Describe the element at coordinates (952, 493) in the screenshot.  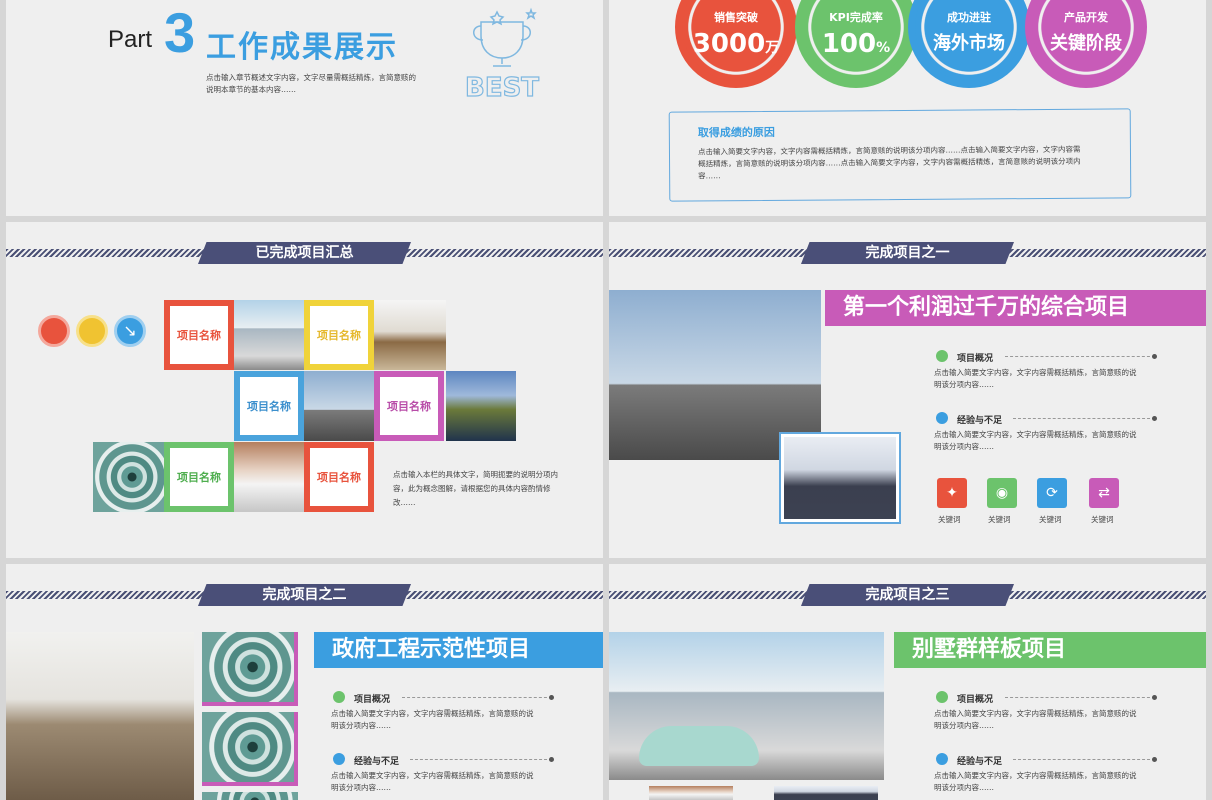
I see `twitter-icon: ✦` at that location.